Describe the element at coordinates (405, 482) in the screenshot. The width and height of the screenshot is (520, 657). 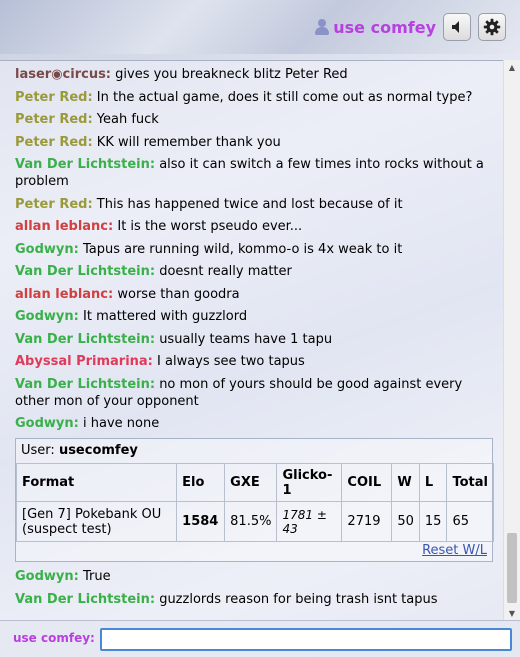
I see `col-w: W` at that location.